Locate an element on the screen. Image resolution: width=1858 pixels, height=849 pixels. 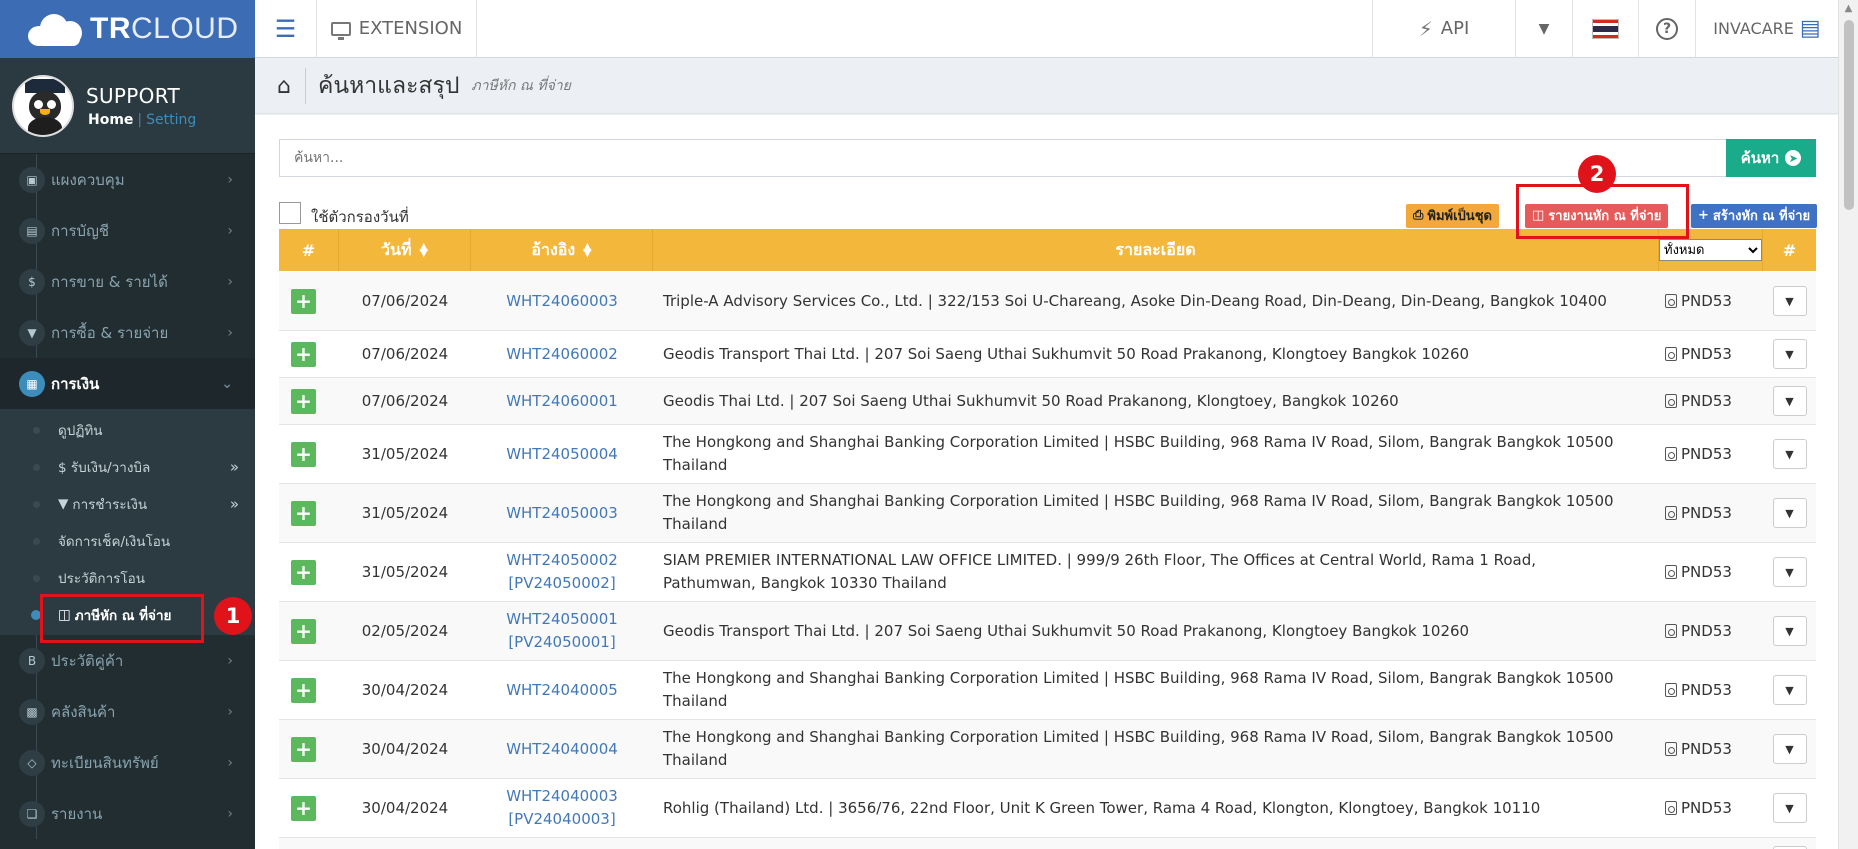
reference-link: WHT24040004 is located at coordinates (562, 749).